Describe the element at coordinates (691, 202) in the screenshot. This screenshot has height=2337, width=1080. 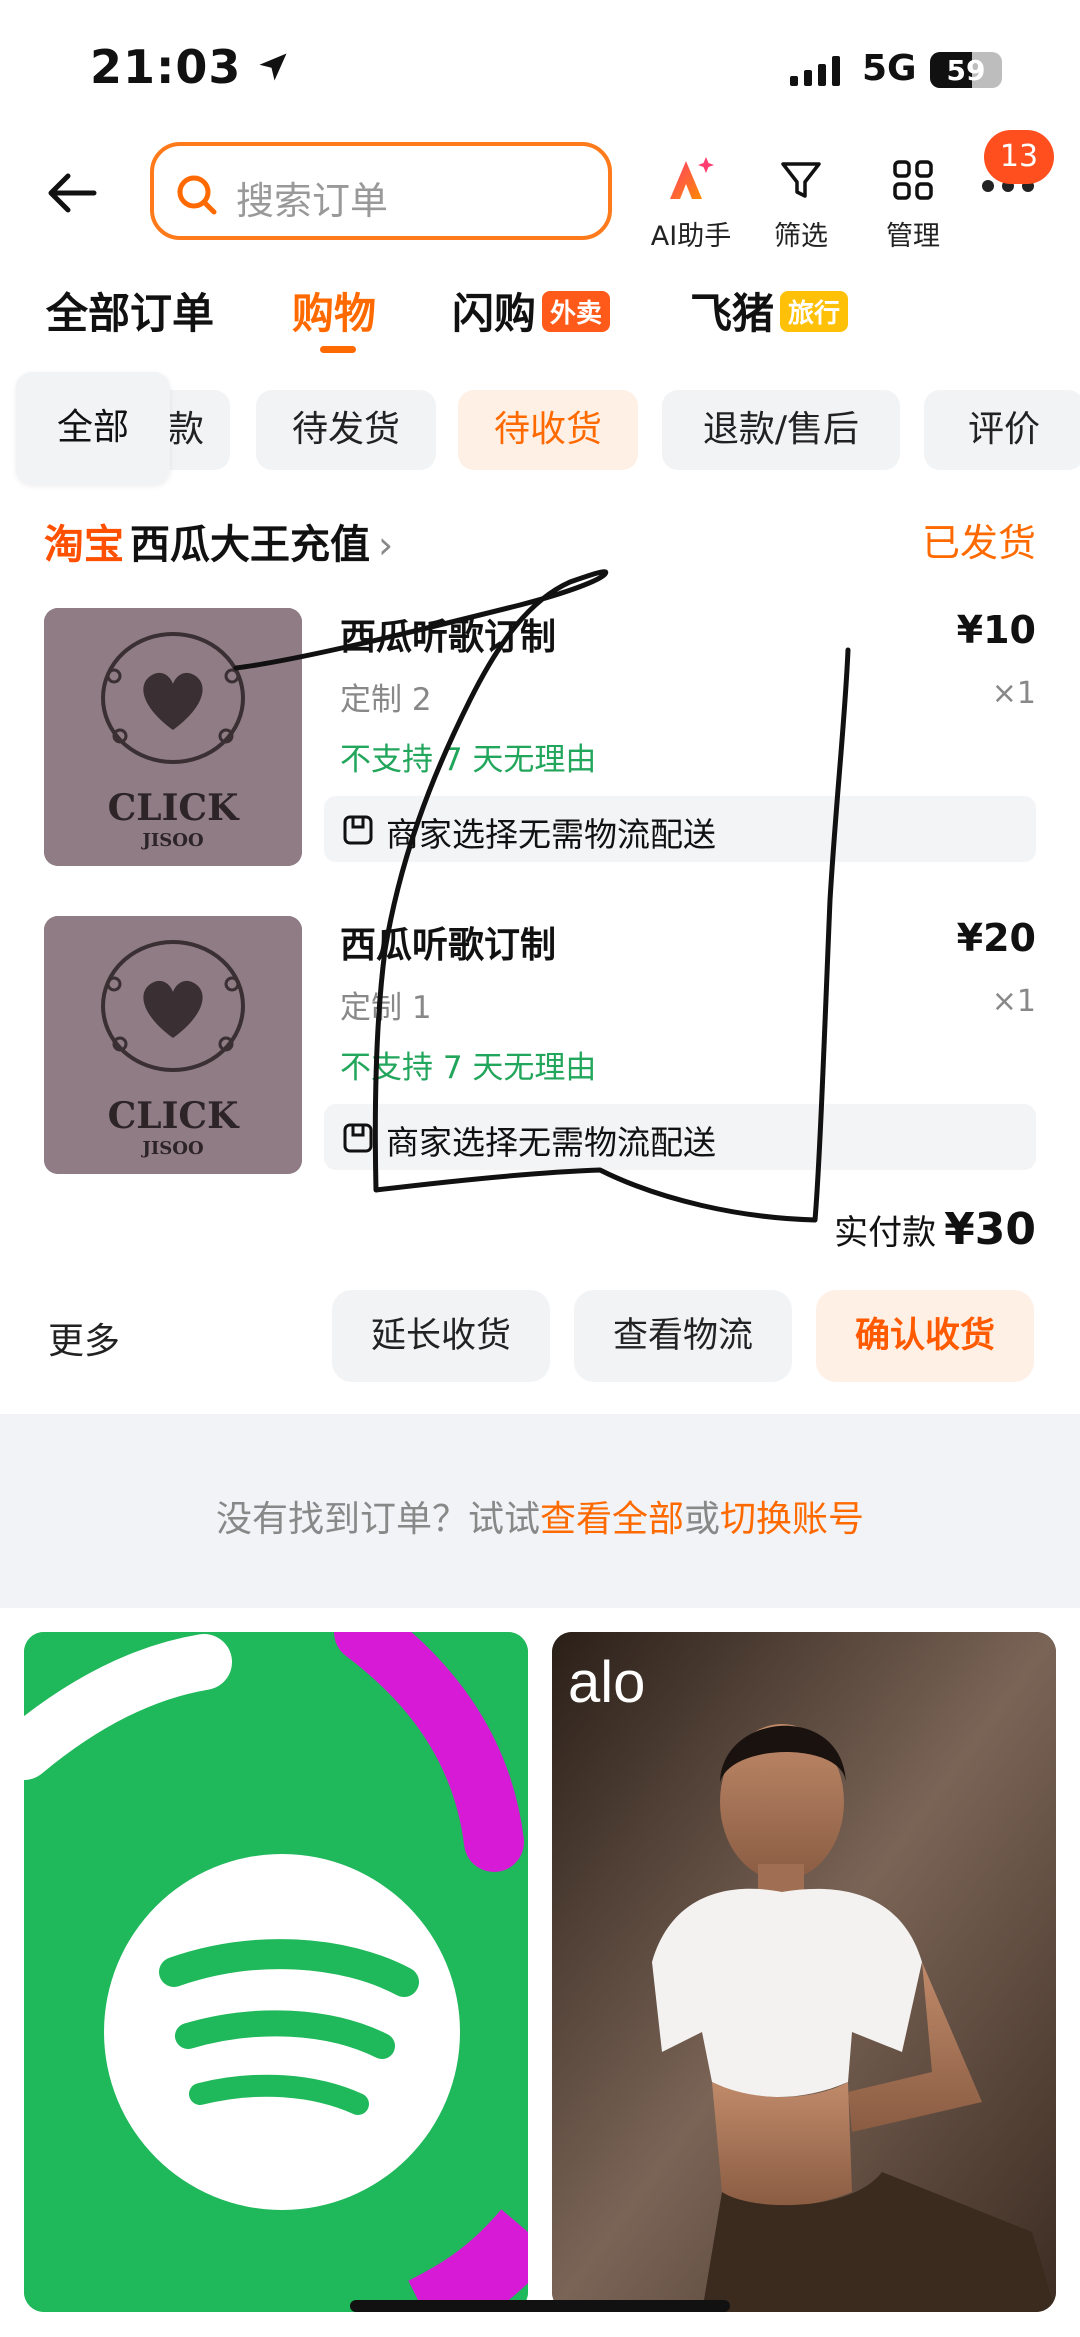
I see `ai-assistant-button: AI助手` at that location.